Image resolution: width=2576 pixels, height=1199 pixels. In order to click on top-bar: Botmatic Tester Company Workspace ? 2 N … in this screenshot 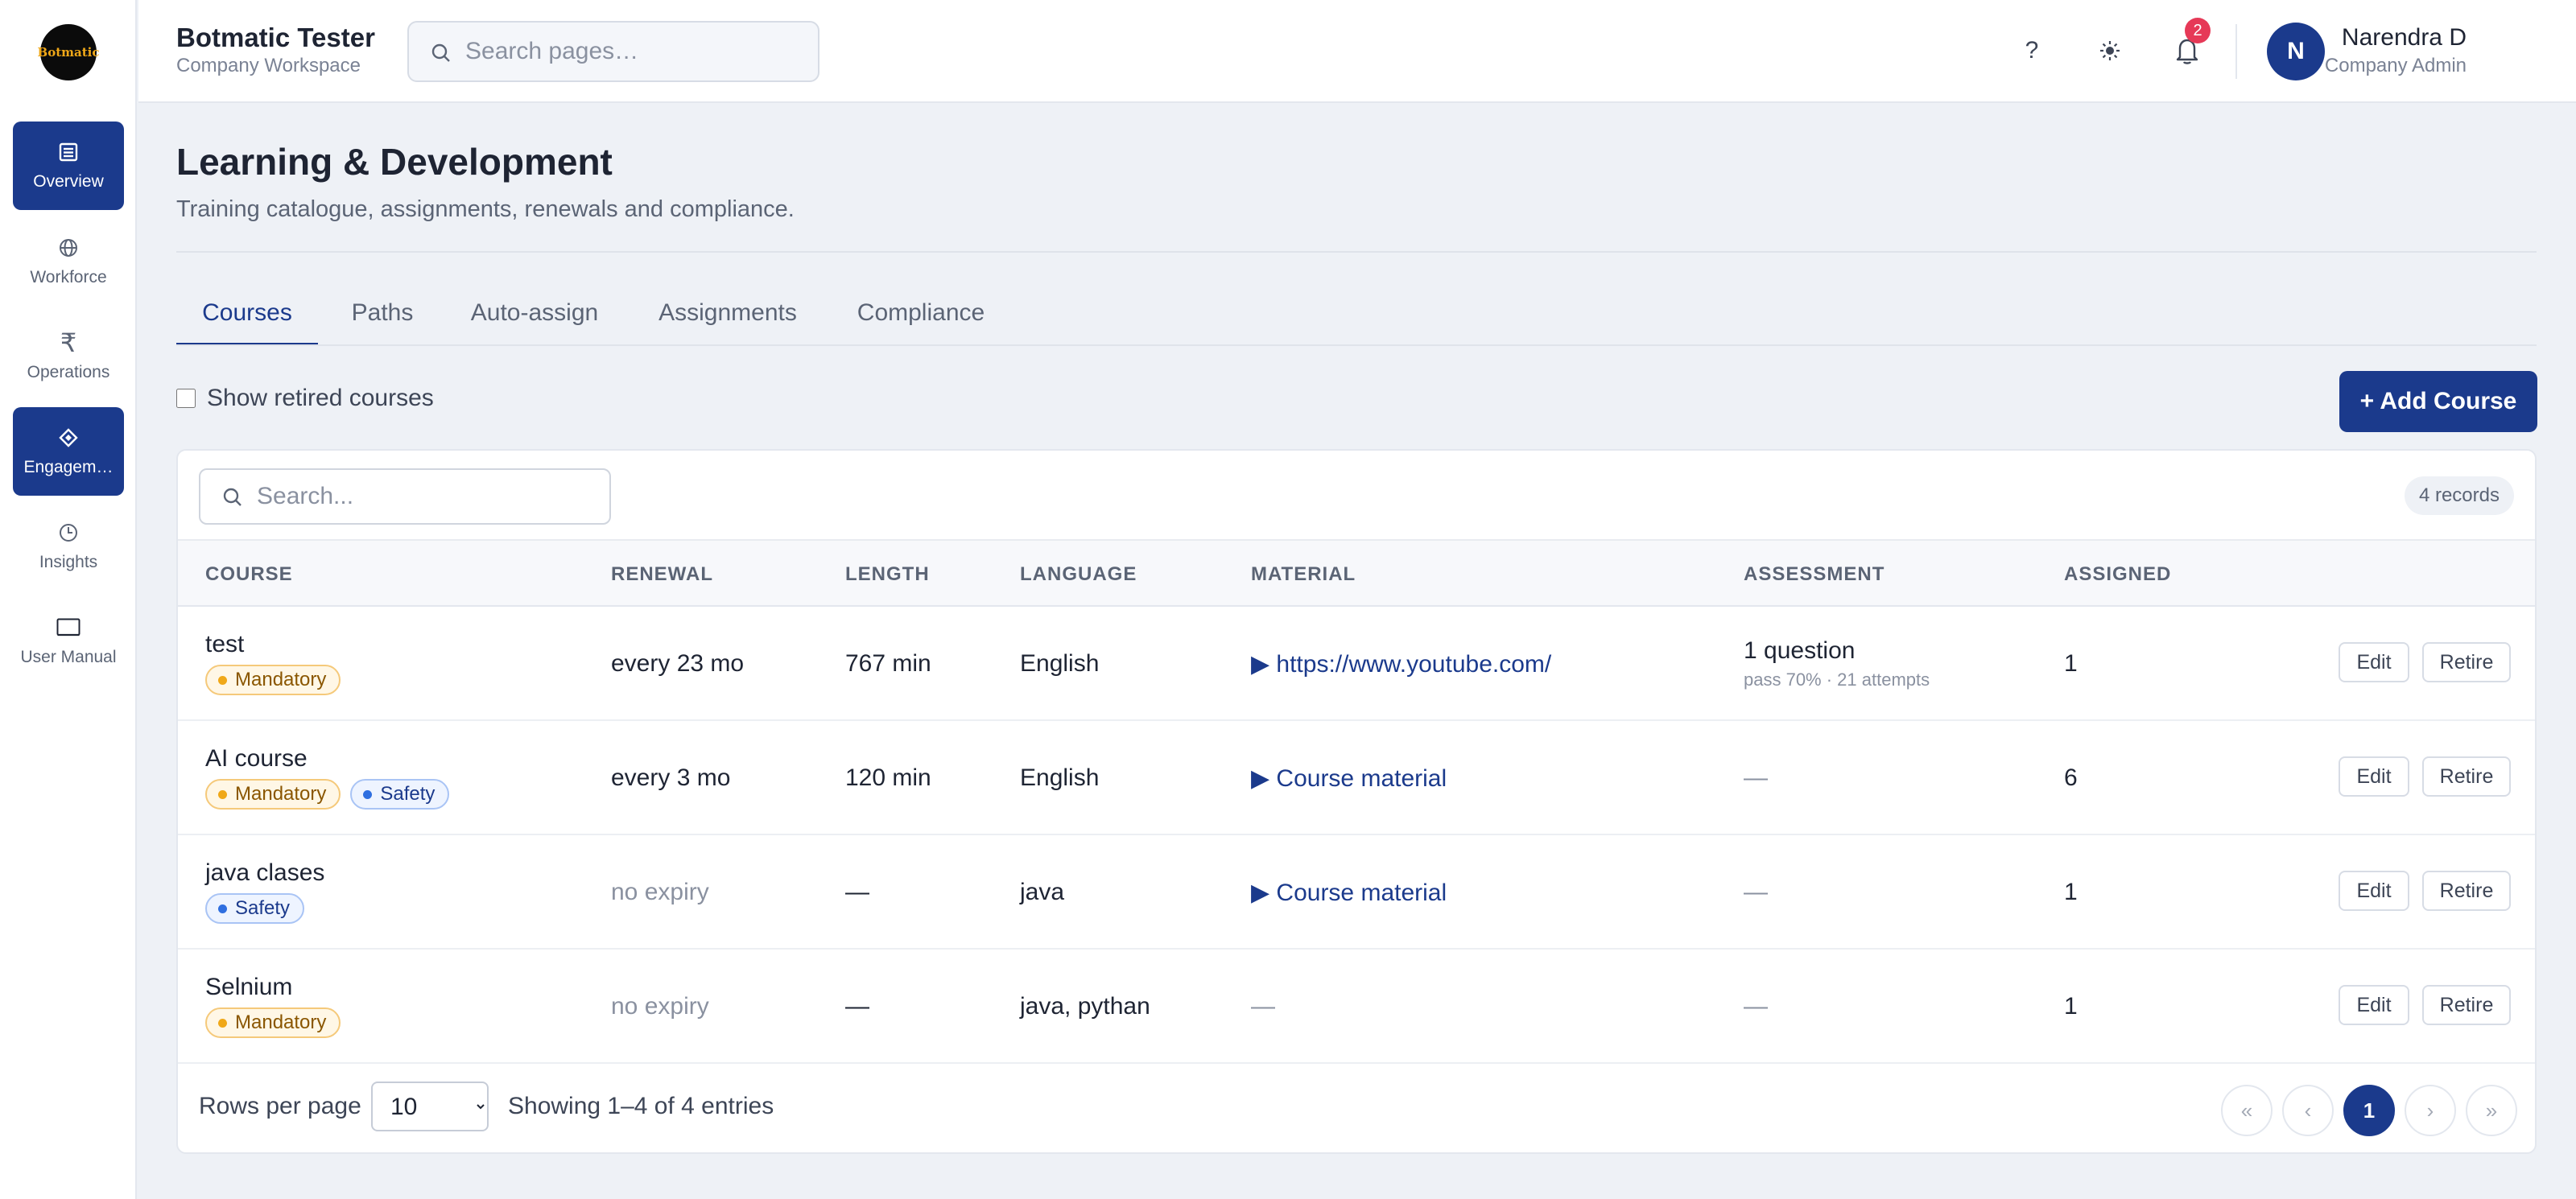, I will do `click(1357, 51)`.